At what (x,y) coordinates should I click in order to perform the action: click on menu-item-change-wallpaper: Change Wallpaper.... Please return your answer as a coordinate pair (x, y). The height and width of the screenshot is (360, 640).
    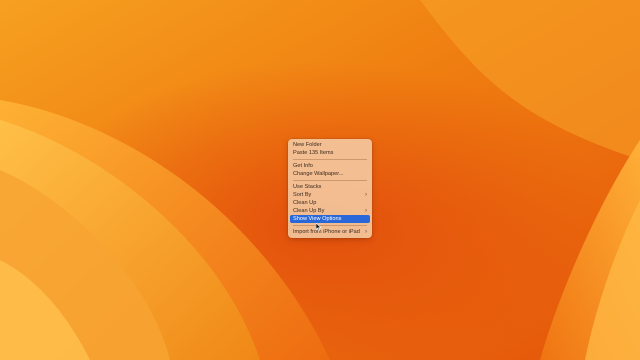
    Looking at the image, I should click on (330, 174).